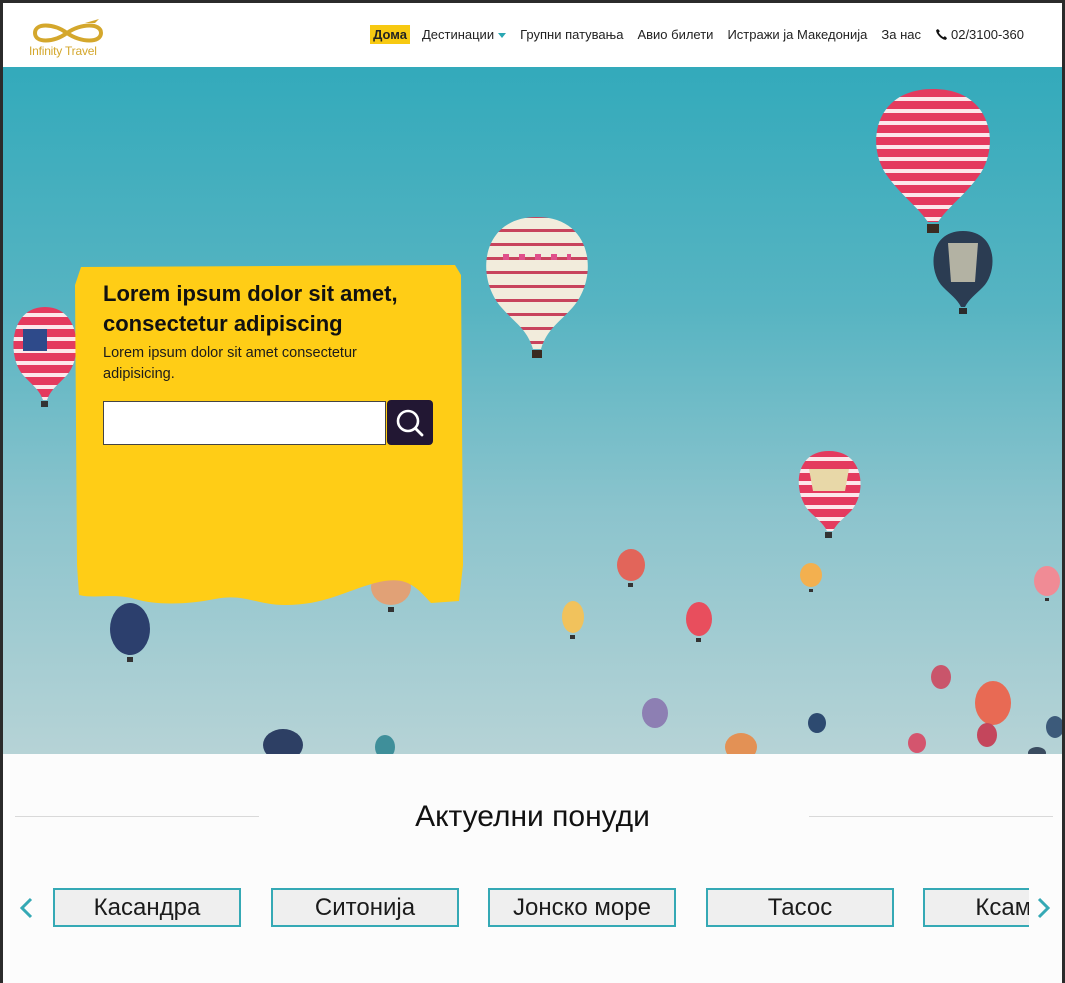 Image resolution: width=1065 pixels, height=983 pixels. I want to click on phone-link: 02/3100-360, so click(979, 34).